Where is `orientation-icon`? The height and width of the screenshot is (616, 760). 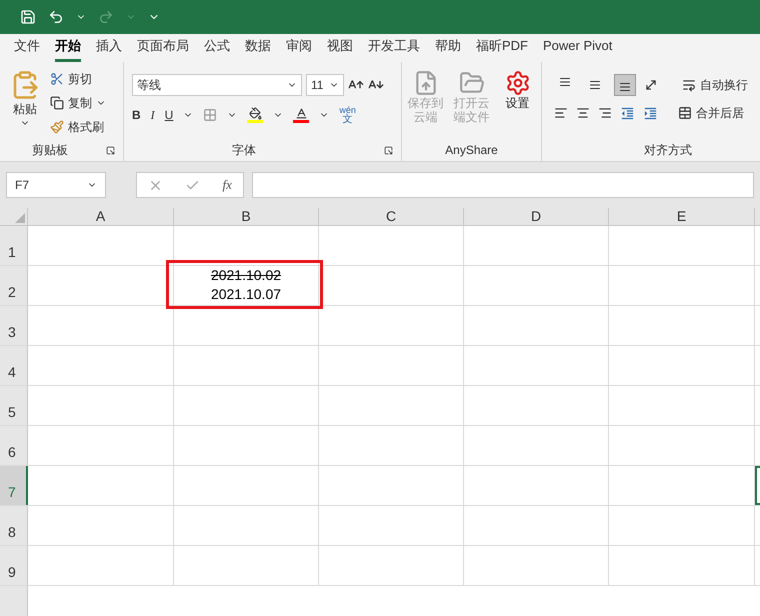 orientation-icon is located at coordinates (651, 85).